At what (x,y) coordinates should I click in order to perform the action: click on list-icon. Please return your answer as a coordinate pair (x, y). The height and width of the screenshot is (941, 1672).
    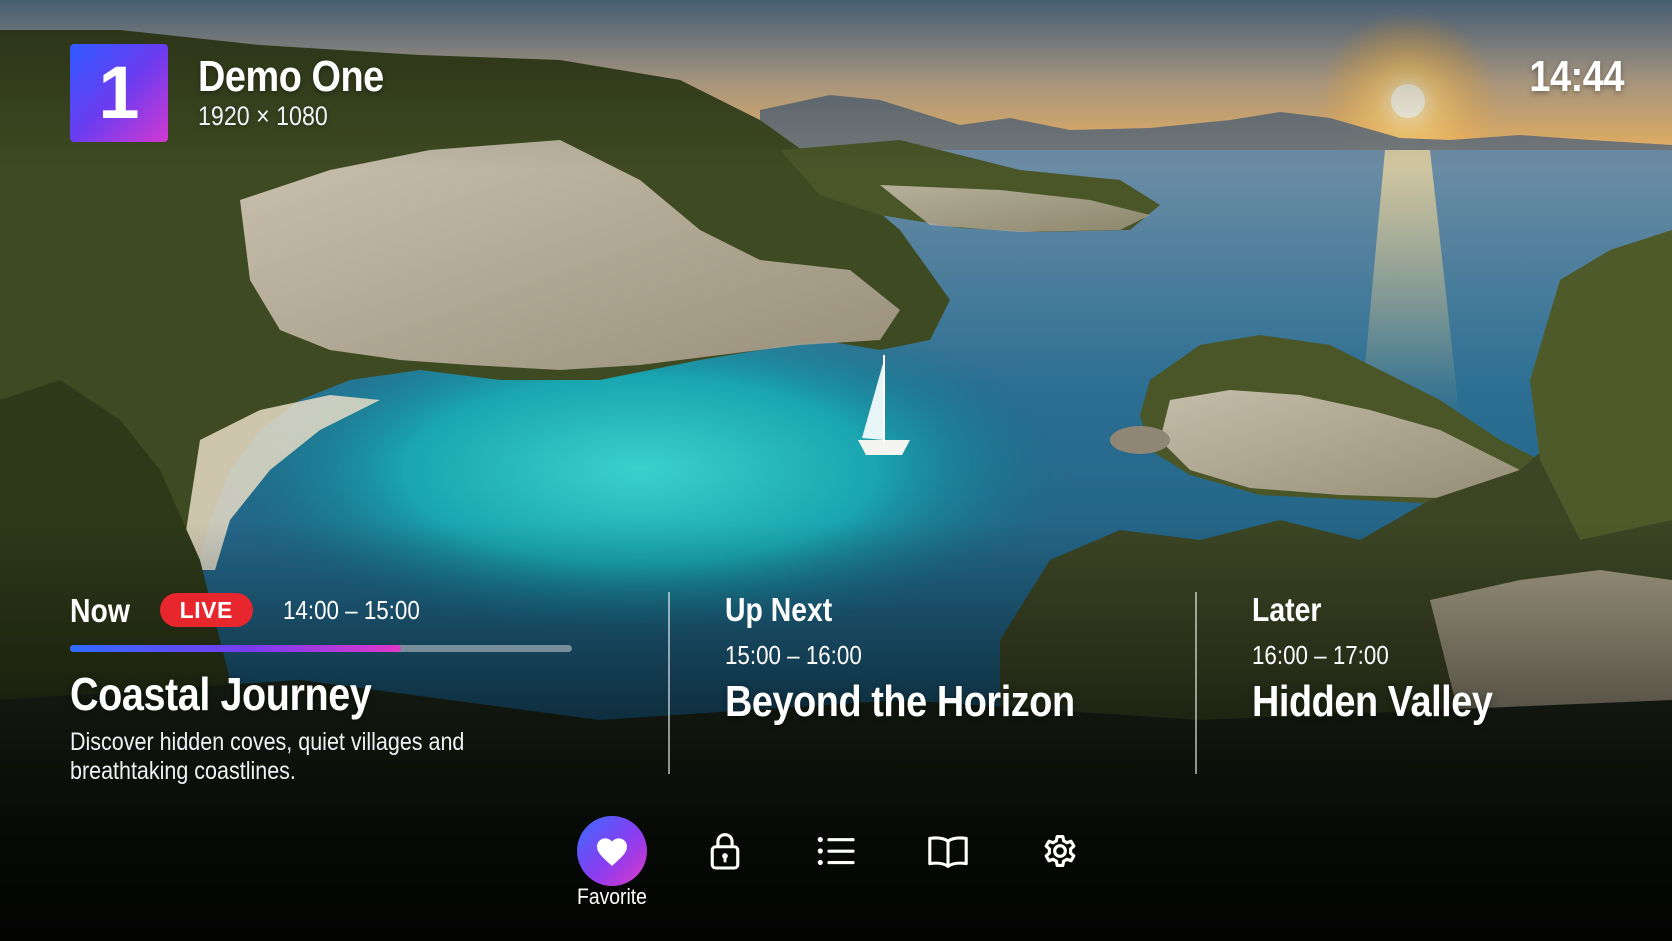
    Looking at the image, I should click on (836, 851).